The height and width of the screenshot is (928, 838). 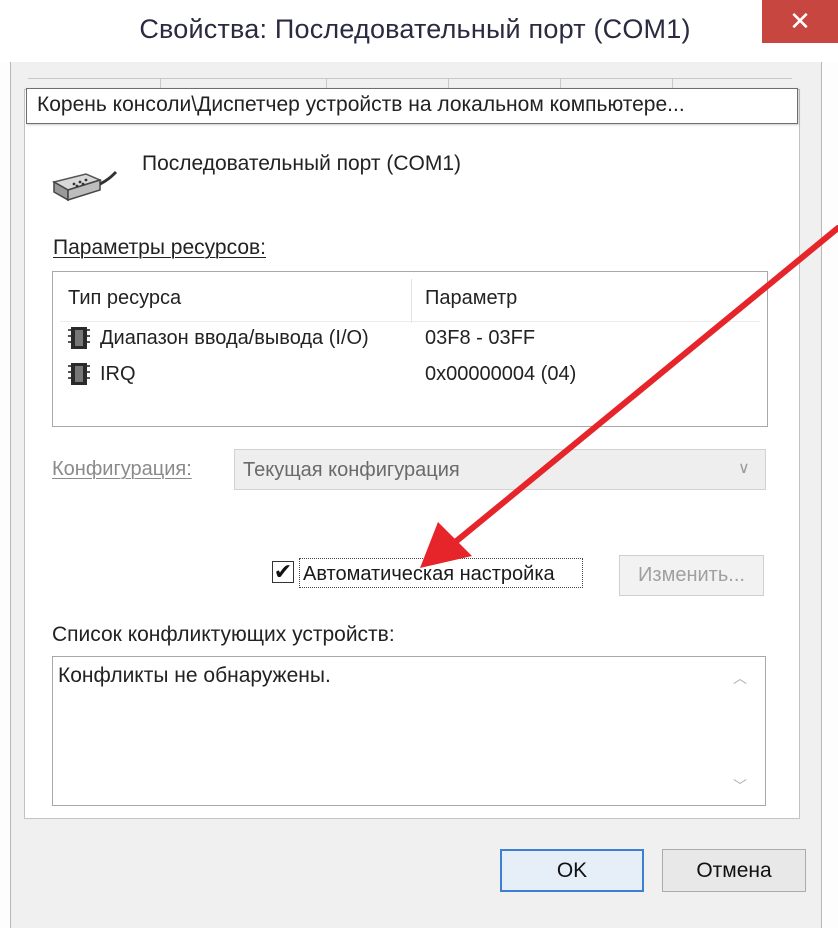 What do you see at coordinates (159, 247) in the screenshot?
I see `resources-label: Параметры ресурсов:` at bounding box center [159, 247].